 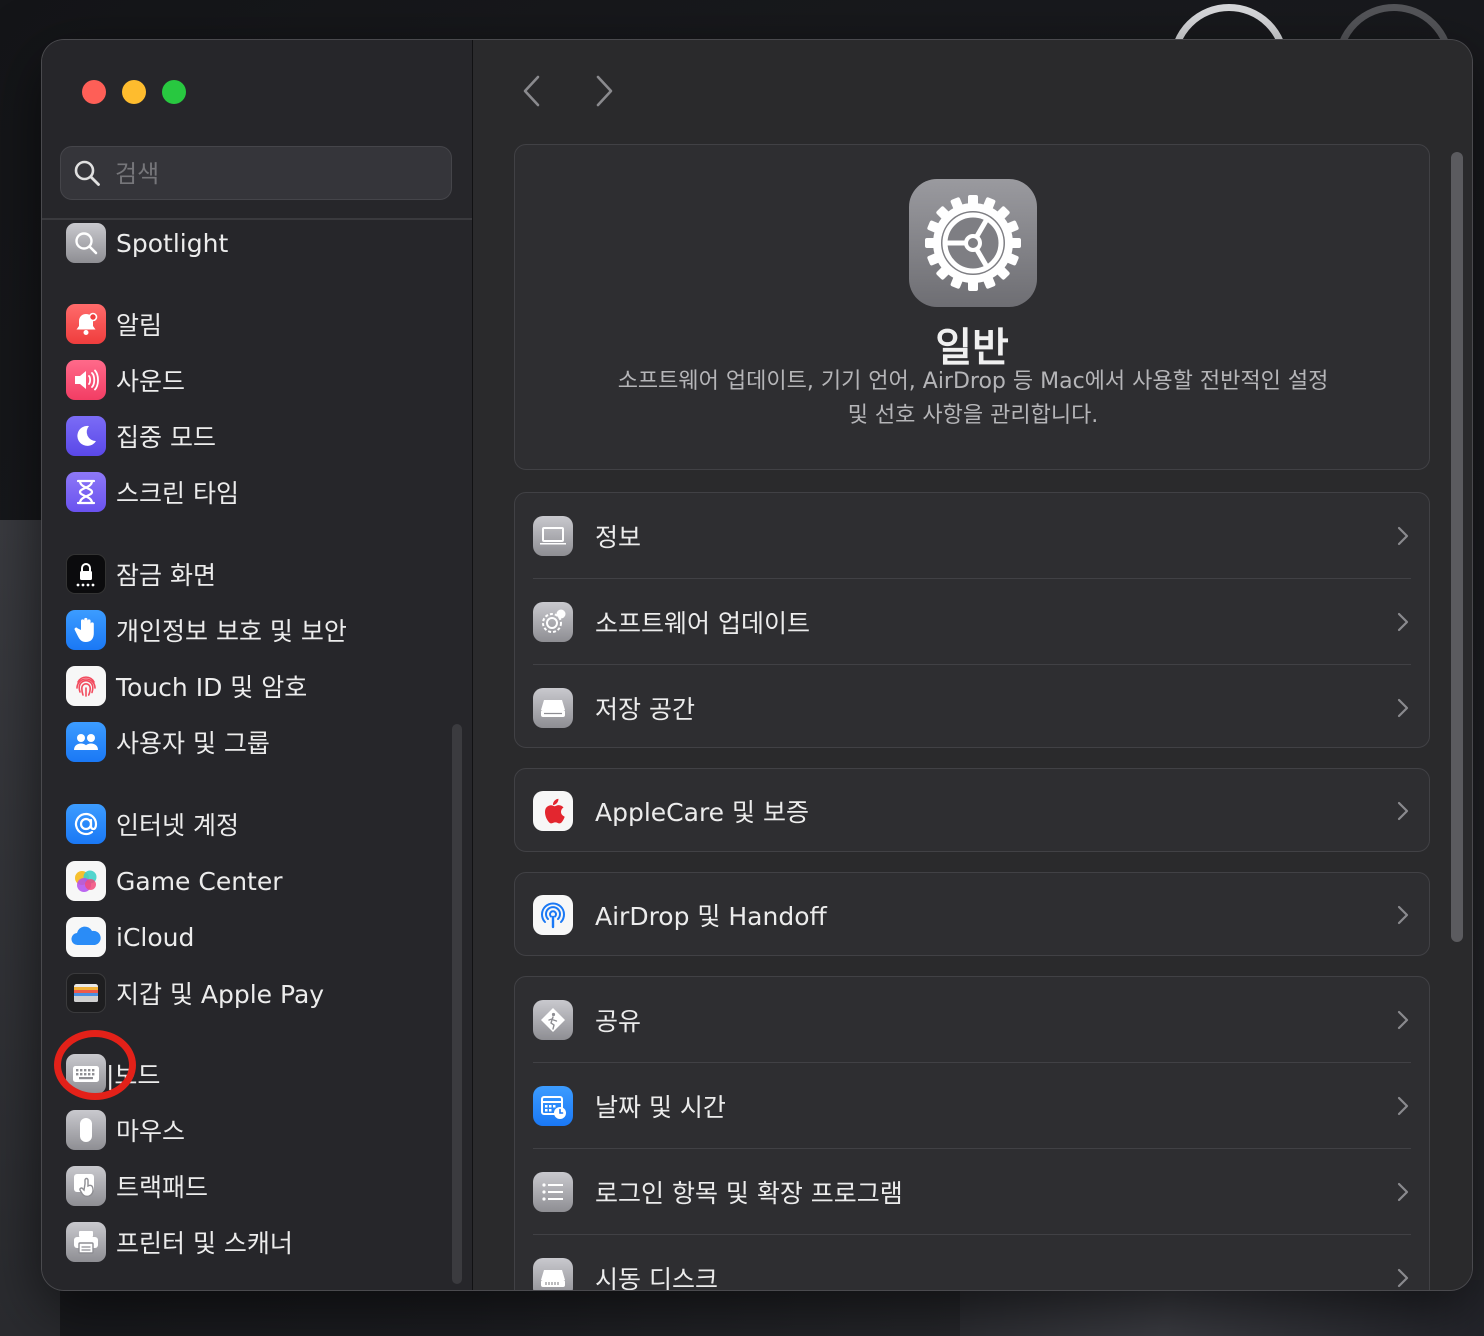 I want to click on settings-group: AirDrop 및 Handoff, so click(x=972, y=914).